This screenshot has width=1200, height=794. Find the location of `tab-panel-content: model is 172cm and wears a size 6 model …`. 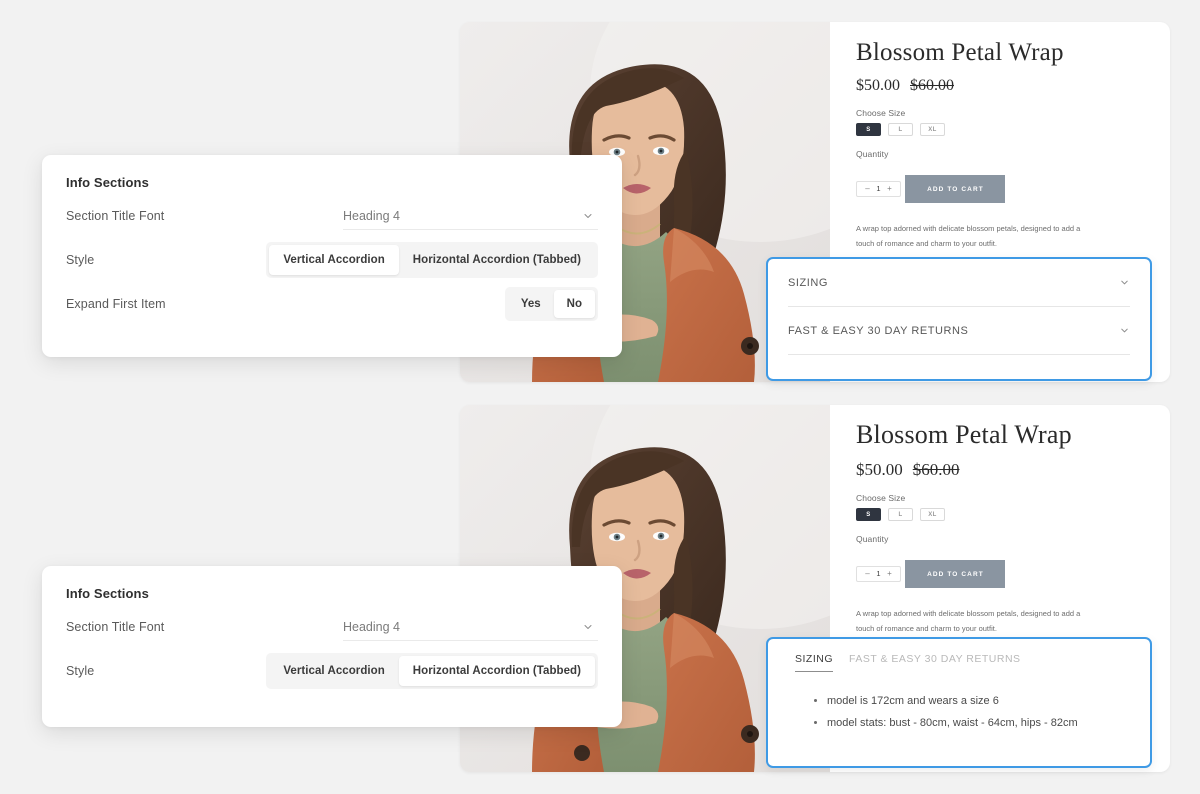

tab-panel-content: model is 172cm and wears a size 6 model … is located at coordinates (961, 712).